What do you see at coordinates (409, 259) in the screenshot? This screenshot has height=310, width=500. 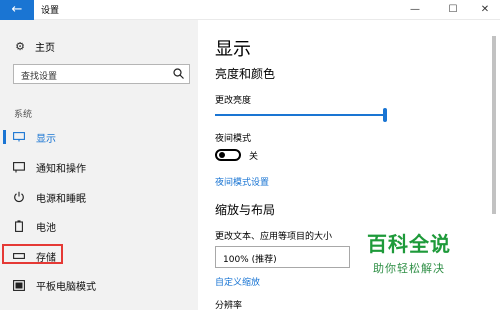 I see `watermark: 百科全说 助你轻松解决` at bounding box center [409, 259].